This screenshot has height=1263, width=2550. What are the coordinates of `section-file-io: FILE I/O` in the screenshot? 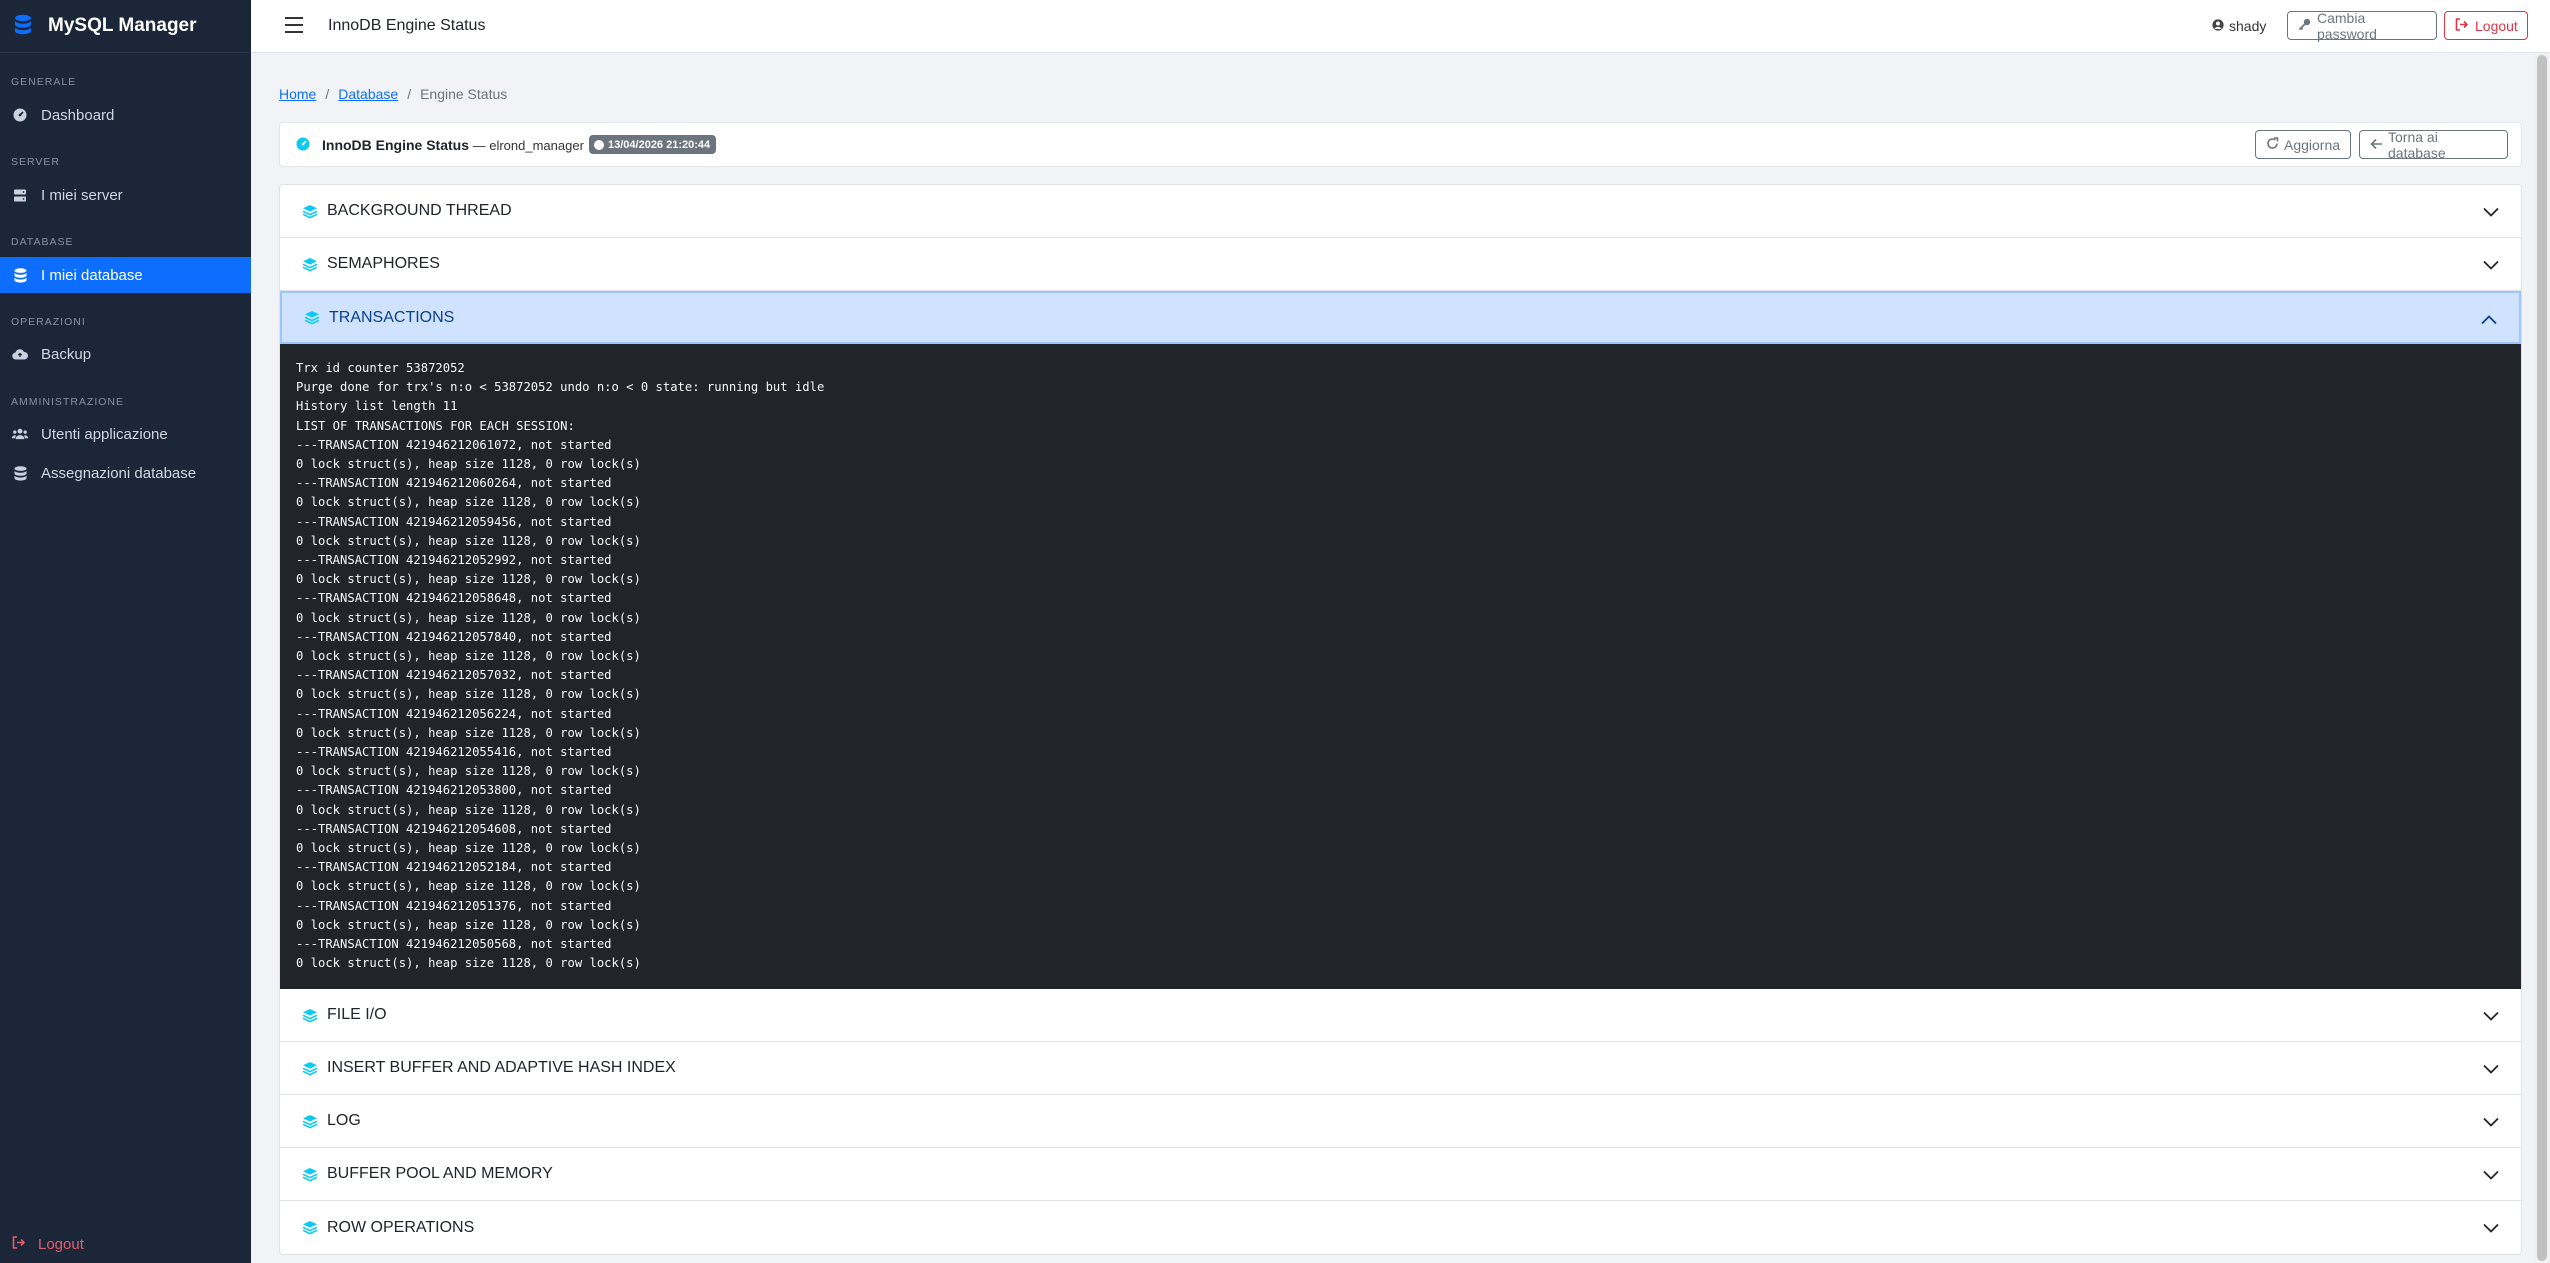 It's located at (1400, 1015).